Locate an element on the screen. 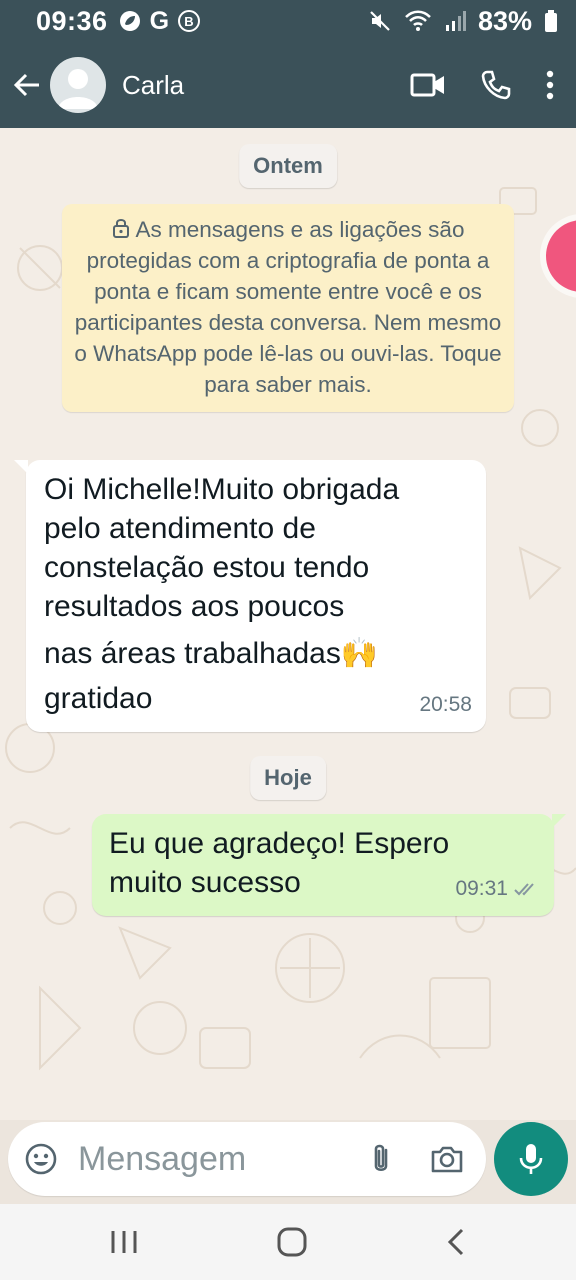 Image resolution: width=576 pixels, height=1280 pixels. leaf-icon is located at coordinates (129, 21).